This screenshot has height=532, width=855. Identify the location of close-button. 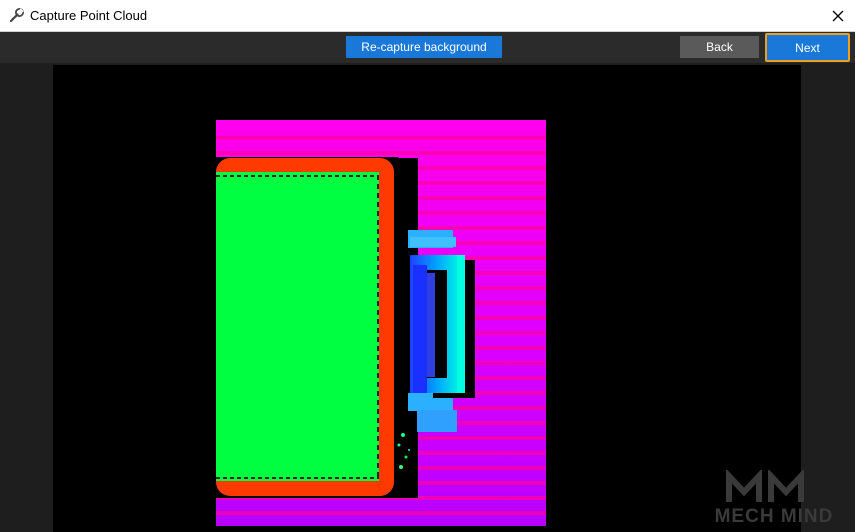
(838, 15).